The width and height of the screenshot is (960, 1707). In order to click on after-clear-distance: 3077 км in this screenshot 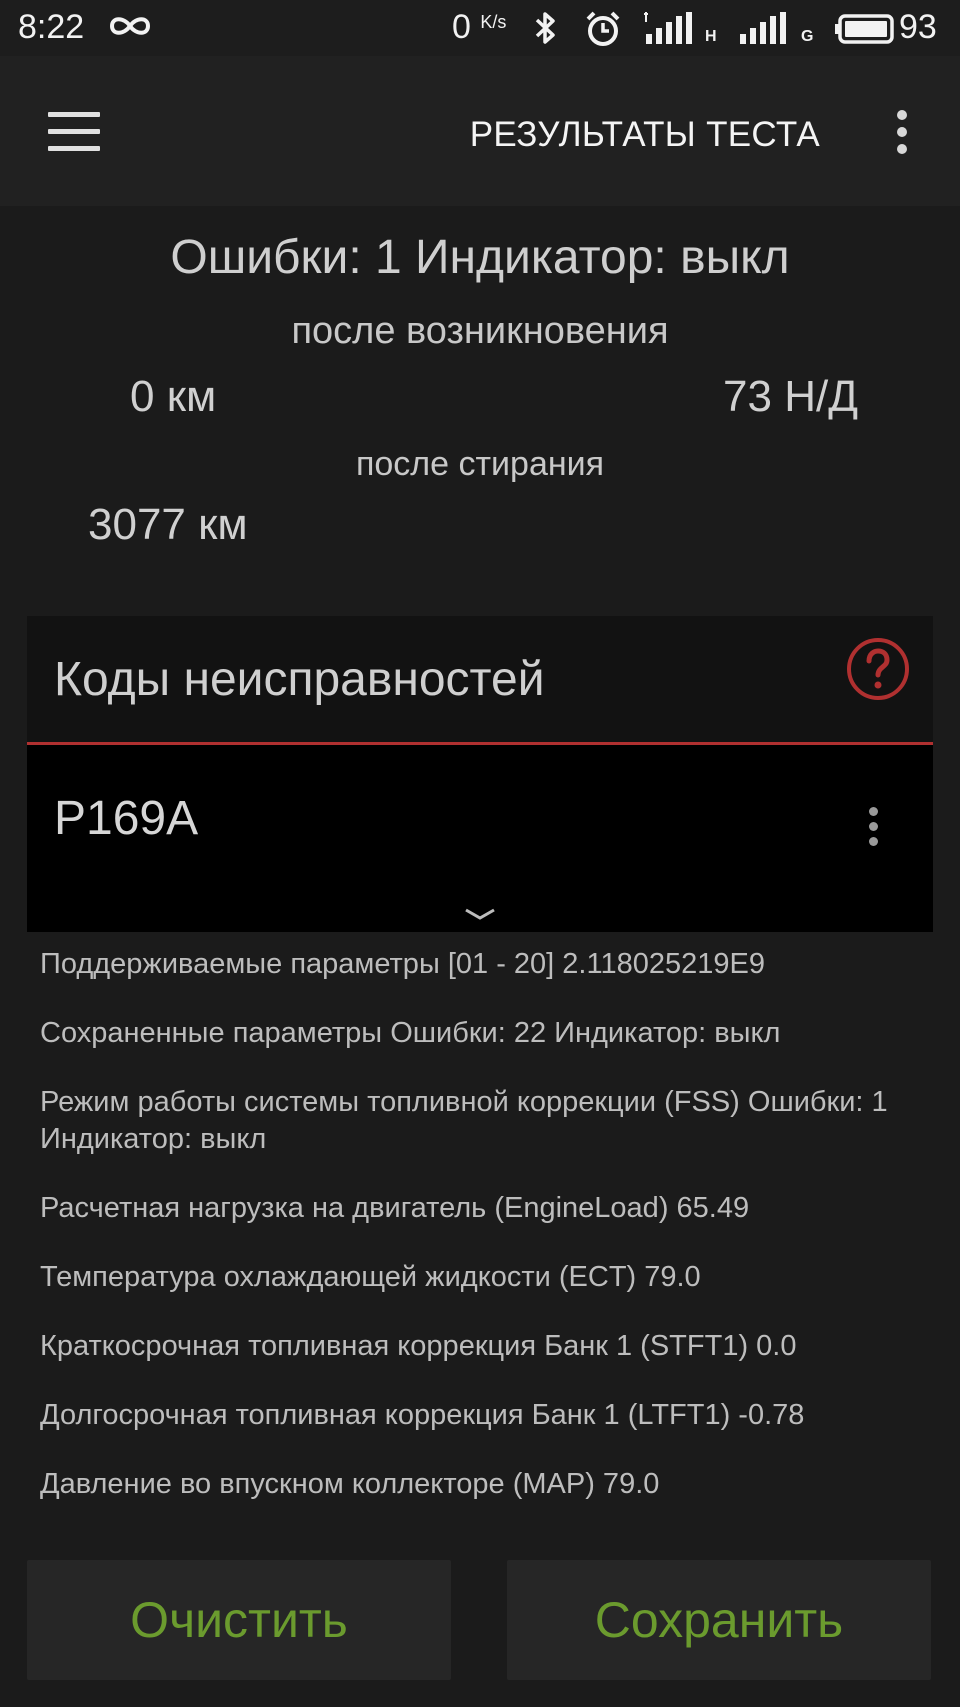, I will do `click(168, 524)`.